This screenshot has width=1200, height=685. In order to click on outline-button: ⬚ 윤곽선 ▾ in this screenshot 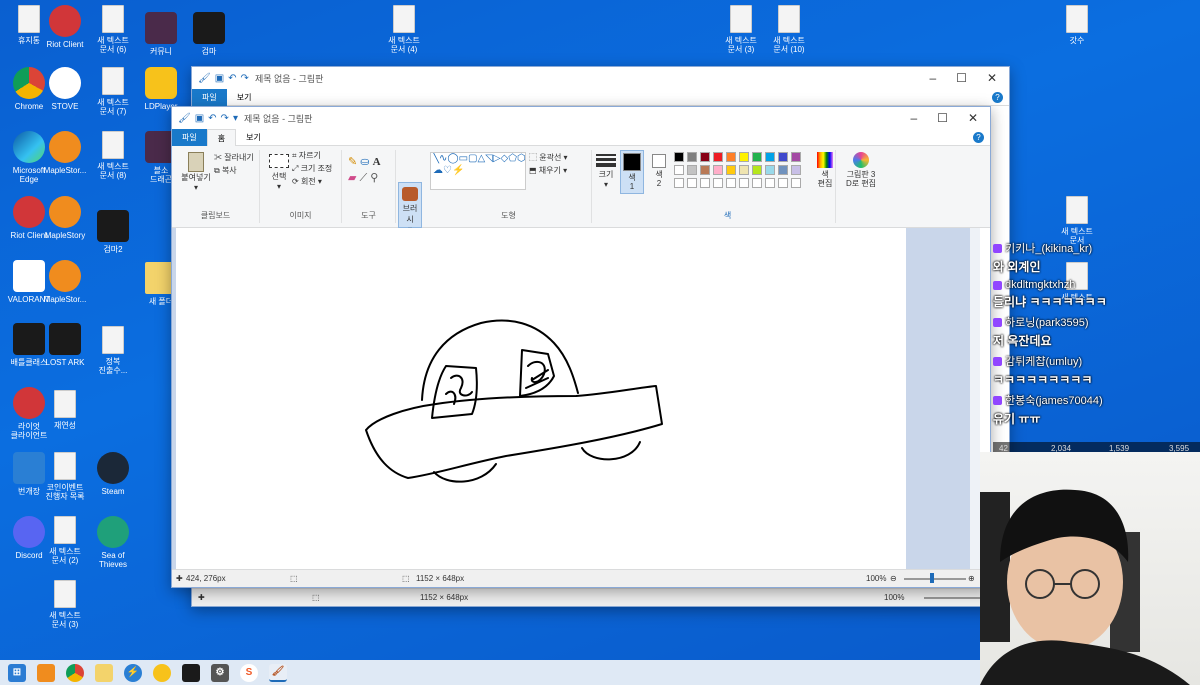, I will do `click(548, 157)`.